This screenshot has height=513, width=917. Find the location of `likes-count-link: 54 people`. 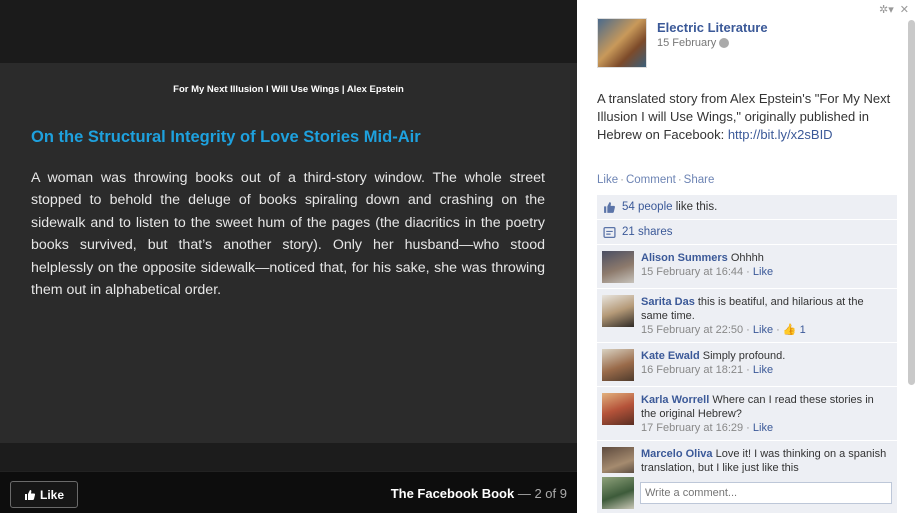

likes-count-link: 54 people is located at coordinates (647, 207).